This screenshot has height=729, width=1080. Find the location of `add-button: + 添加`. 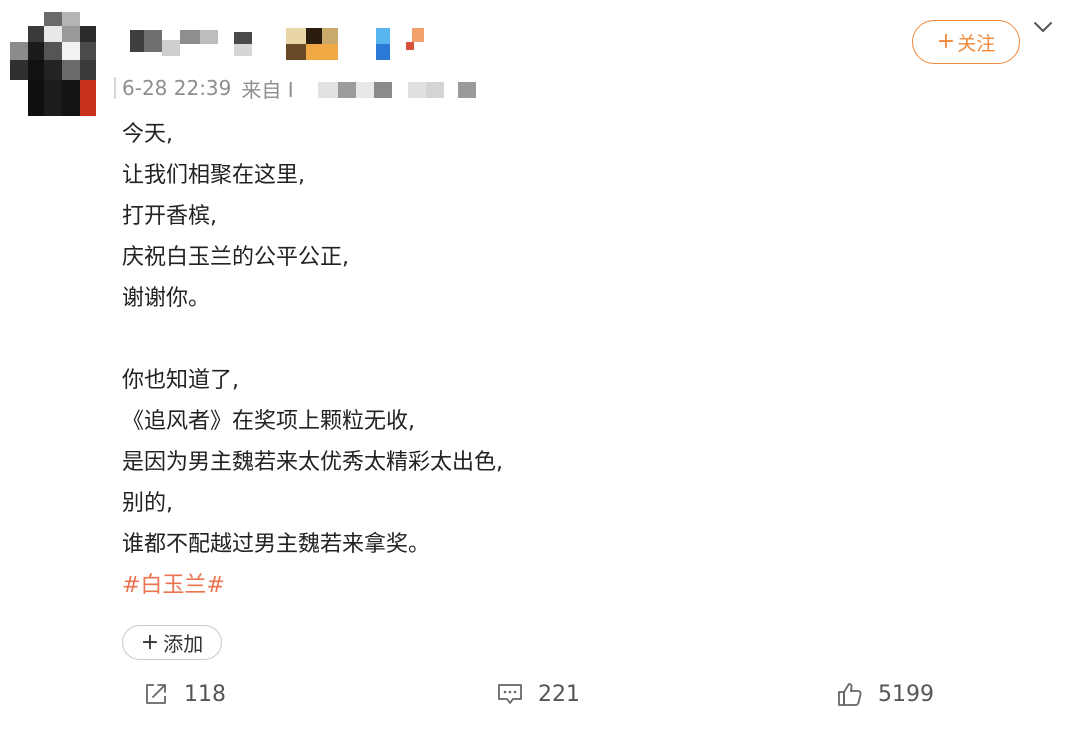

add-button: + 添加 is located at coordinates (172, 642).